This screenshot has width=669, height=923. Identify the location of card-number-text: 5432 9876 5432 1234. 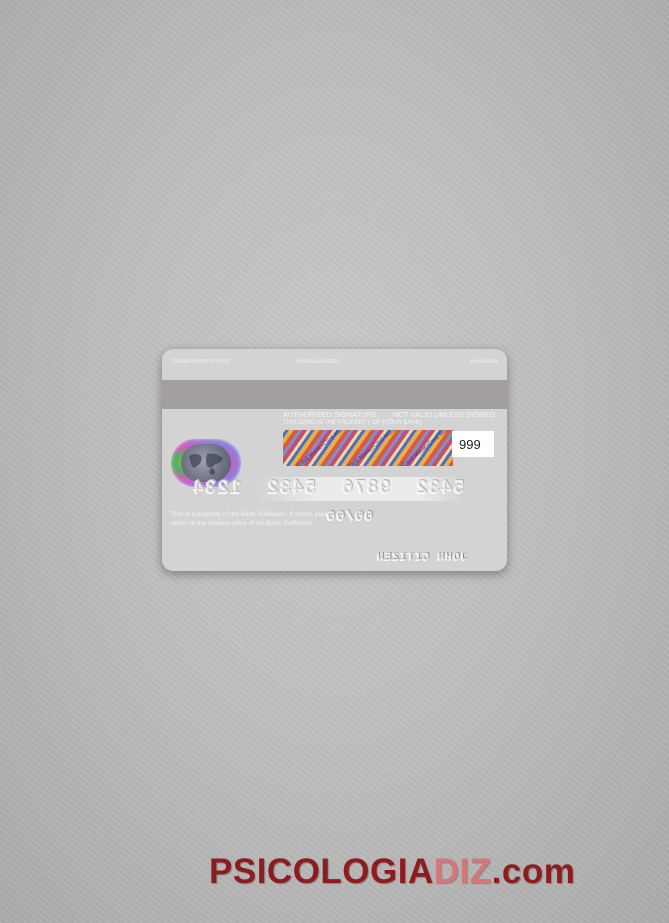
(328, 488).